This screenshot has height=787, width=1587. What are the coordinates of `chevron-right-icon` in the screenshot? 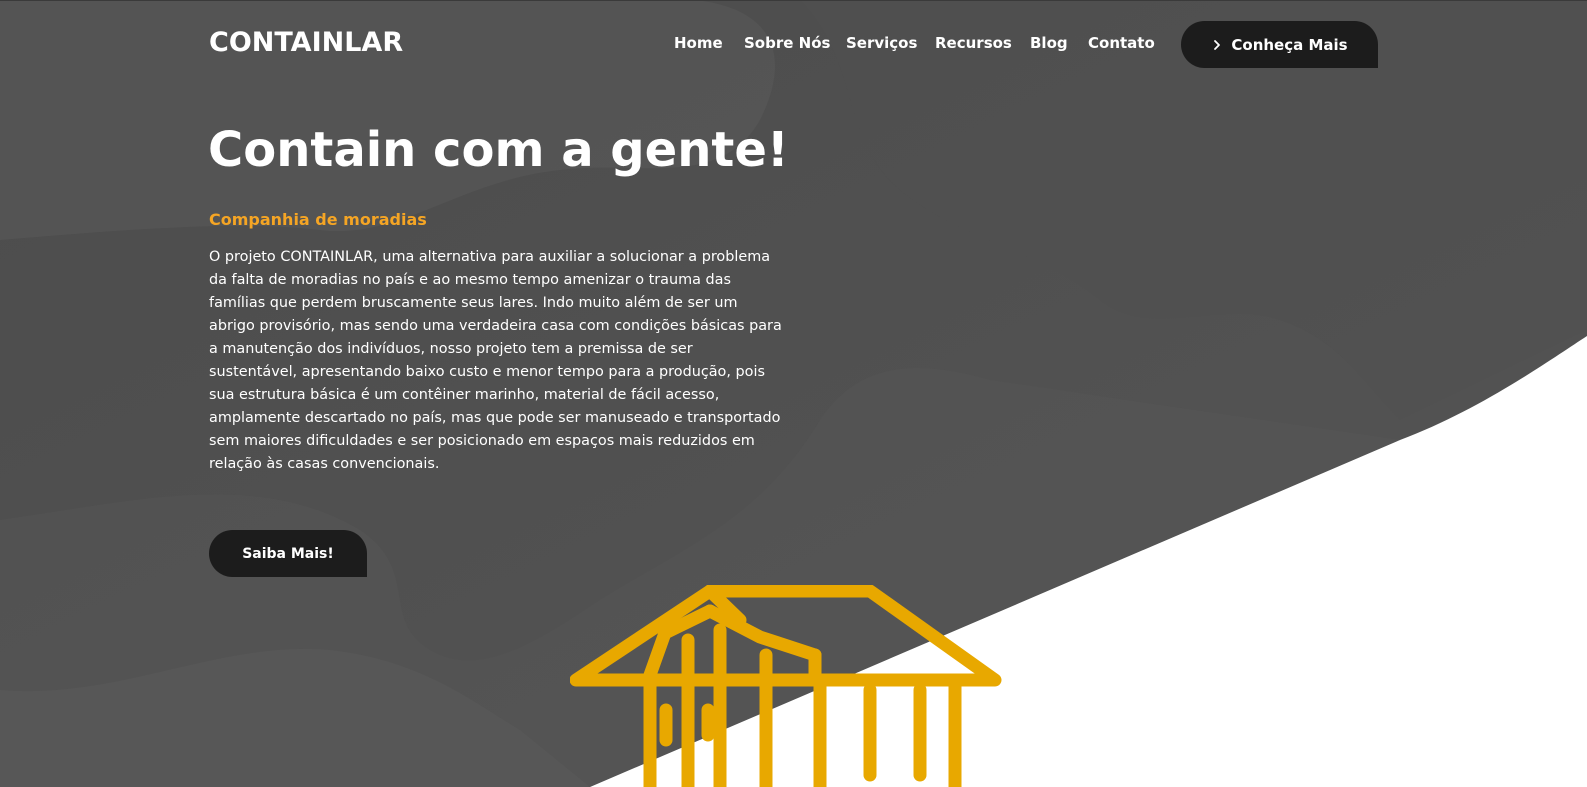 It's located at (1217, 44).